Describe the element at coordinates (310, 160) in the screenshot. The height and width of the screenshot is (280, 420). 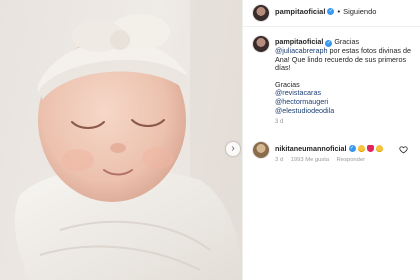
I see `comment-likes: 1993 Me gusta` at that location.